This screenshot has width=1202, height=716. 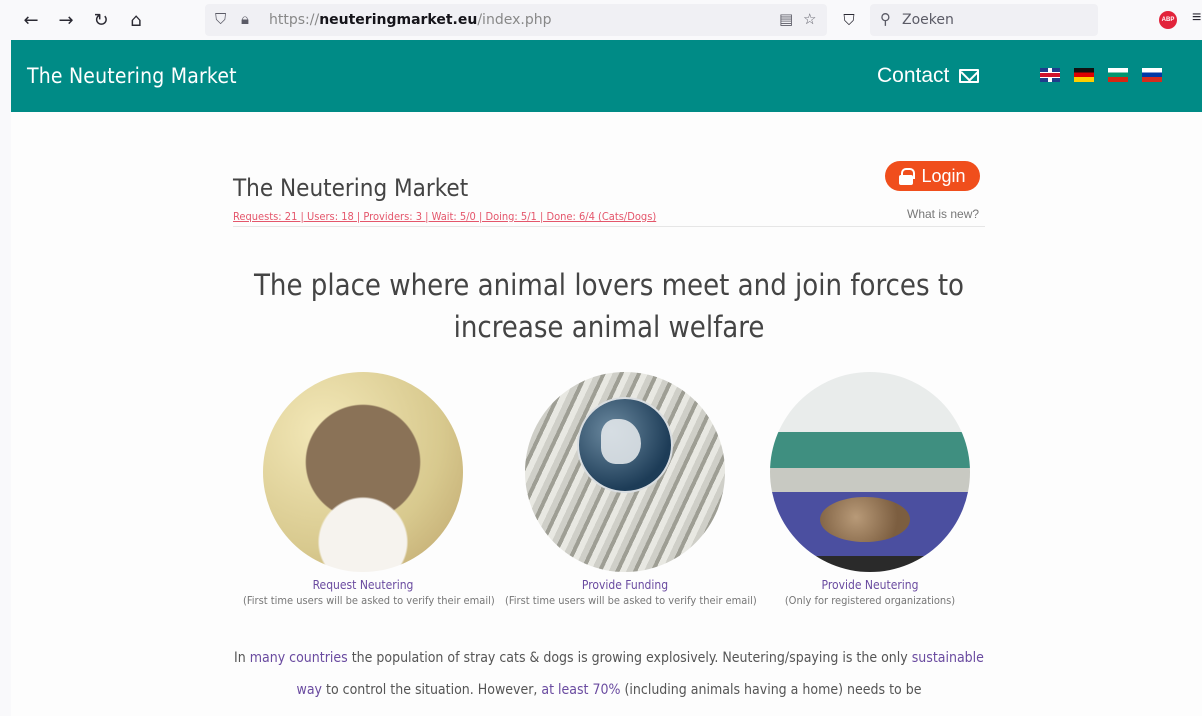 What do you see at coordinates (870, 585) in the screenshot?
I see `card-title: Provide Neutering` at bounding box center [870, 585].